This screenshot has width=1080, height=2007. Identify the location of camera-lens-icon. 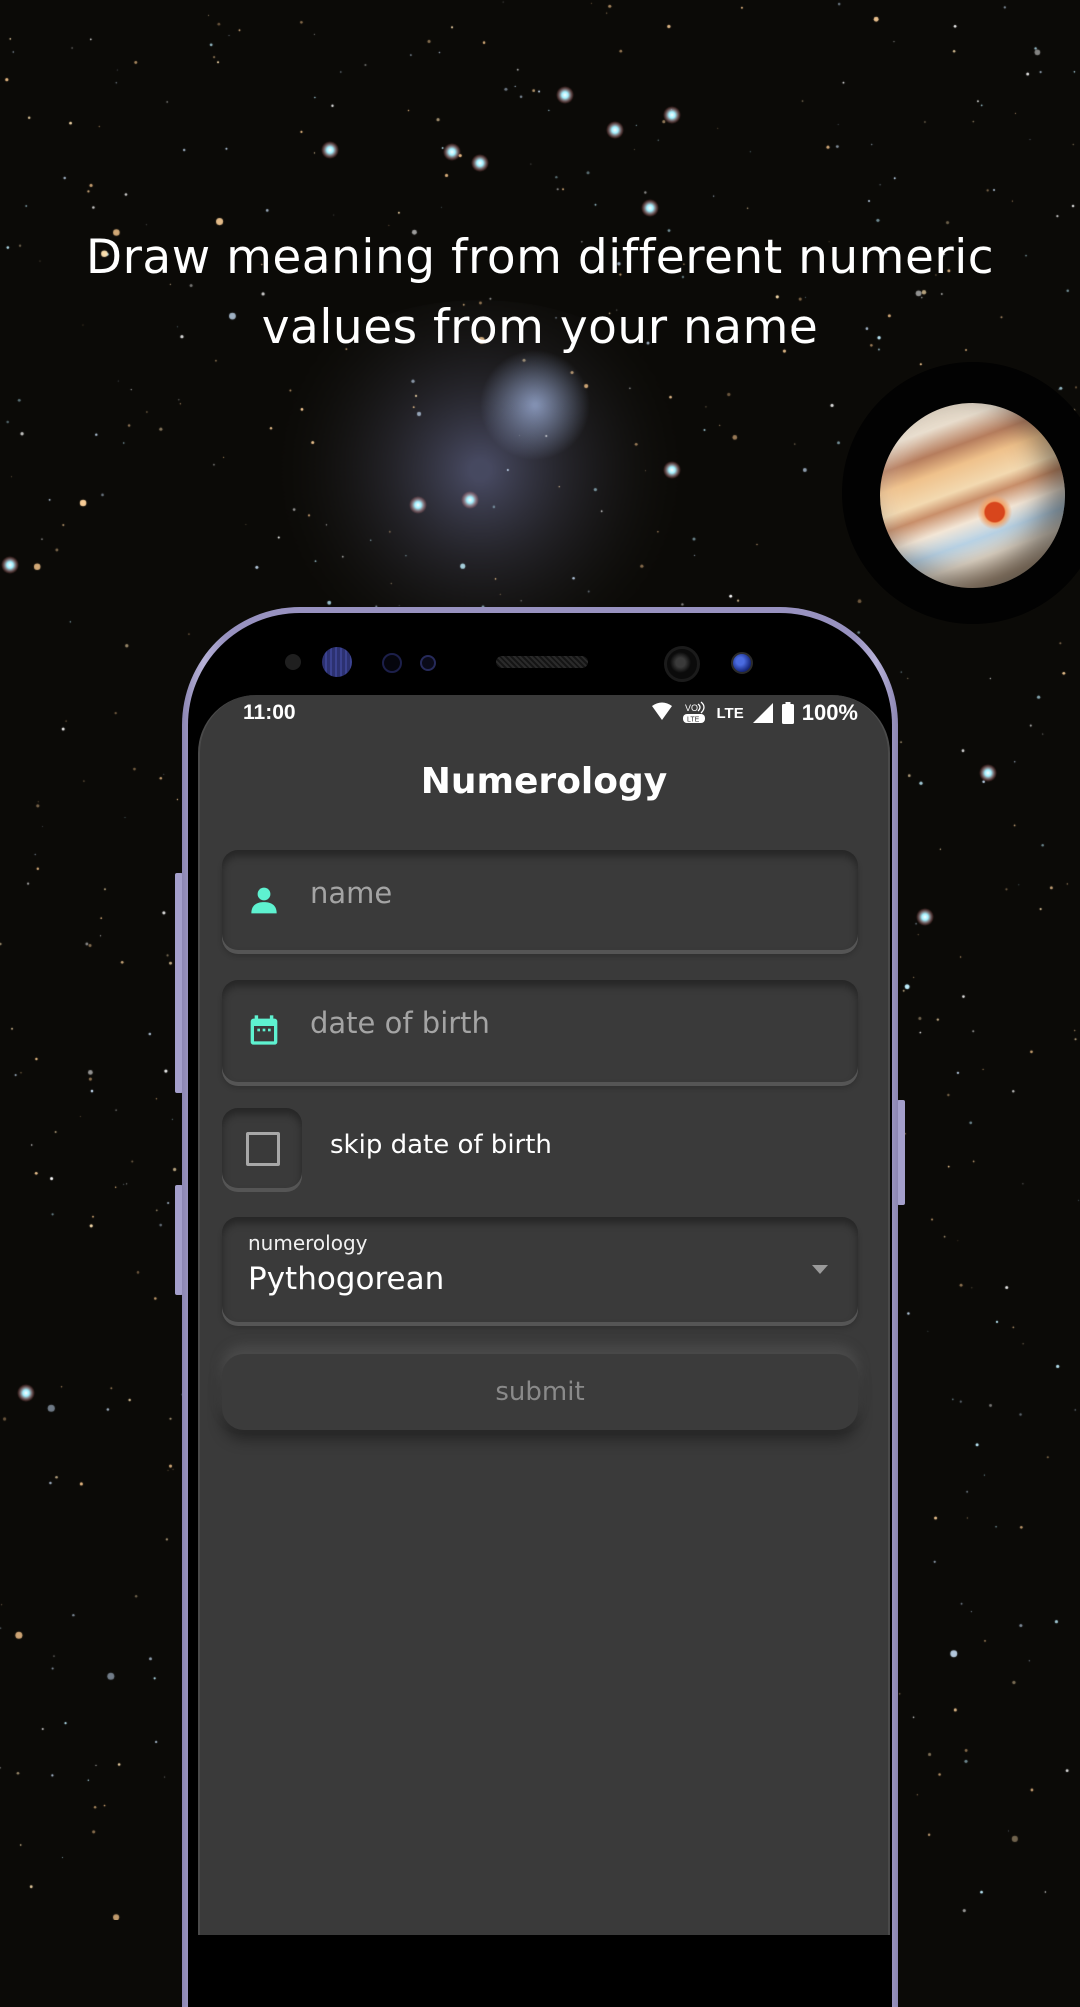
(742, 663).